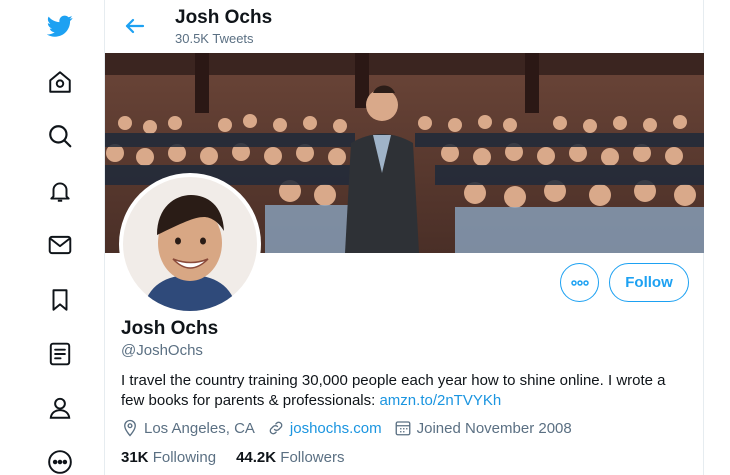  I want to click on location-item: Los Angeles, CA, so click(188, 428).